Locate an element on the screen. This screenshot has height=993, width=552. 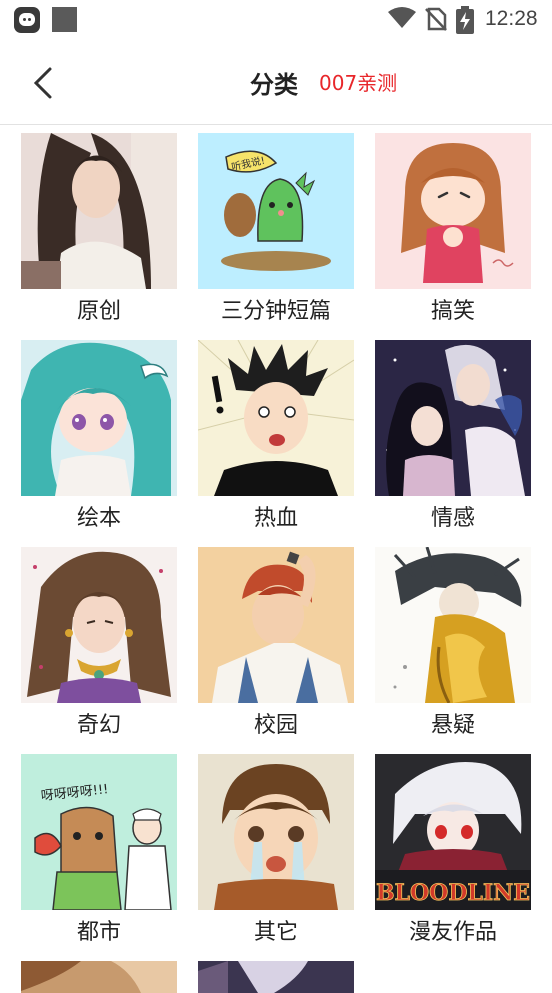
battery-charging-icon is located at coordinates (465, 20).